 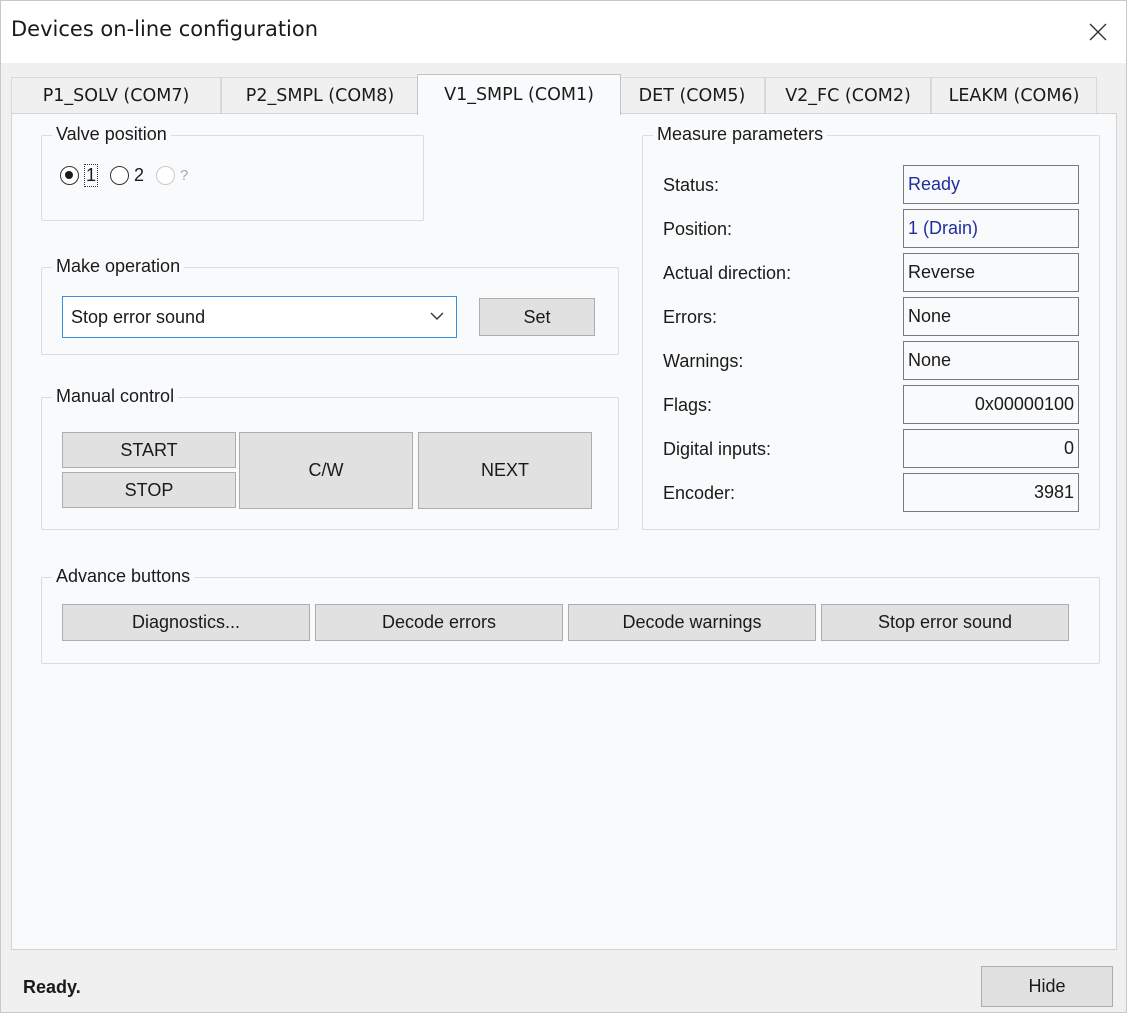 What do you see at coordinates (717, 449) in the screenshot?
I see `digital-inputs-label: Digital inputs:` at bounding box center [717, 449].